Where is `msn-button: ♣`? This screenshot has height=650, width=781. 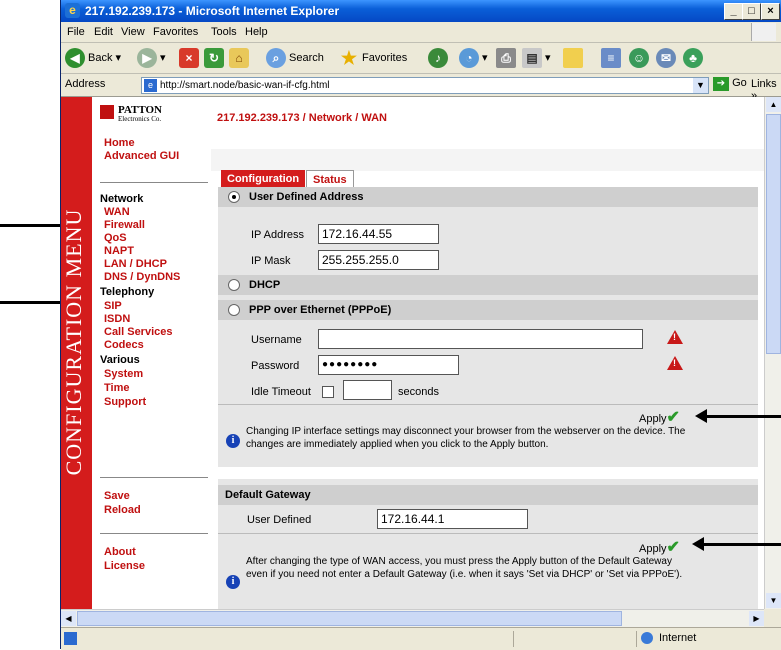
msn-button: ♣ is located at coordinates (694, 58).